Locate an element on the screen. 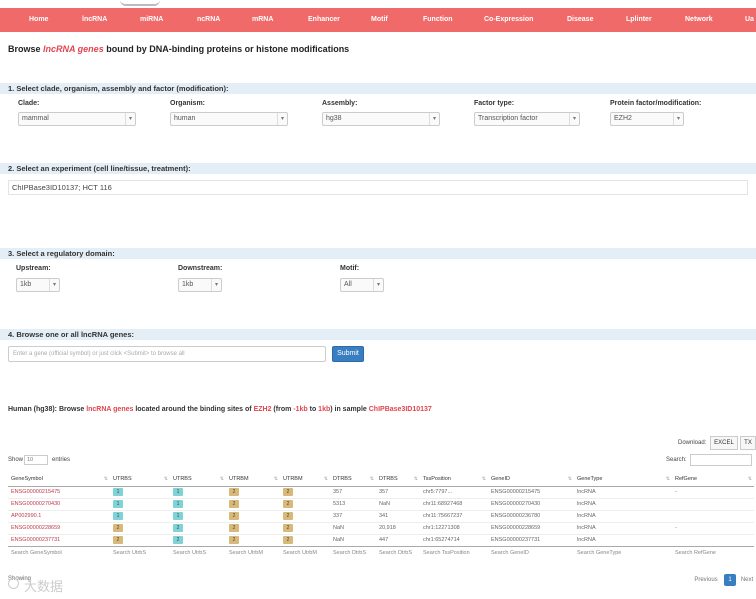 This screenshot has height=599, width=756. cell-utrbm-2: 2 is located at coordinates (305, 492).